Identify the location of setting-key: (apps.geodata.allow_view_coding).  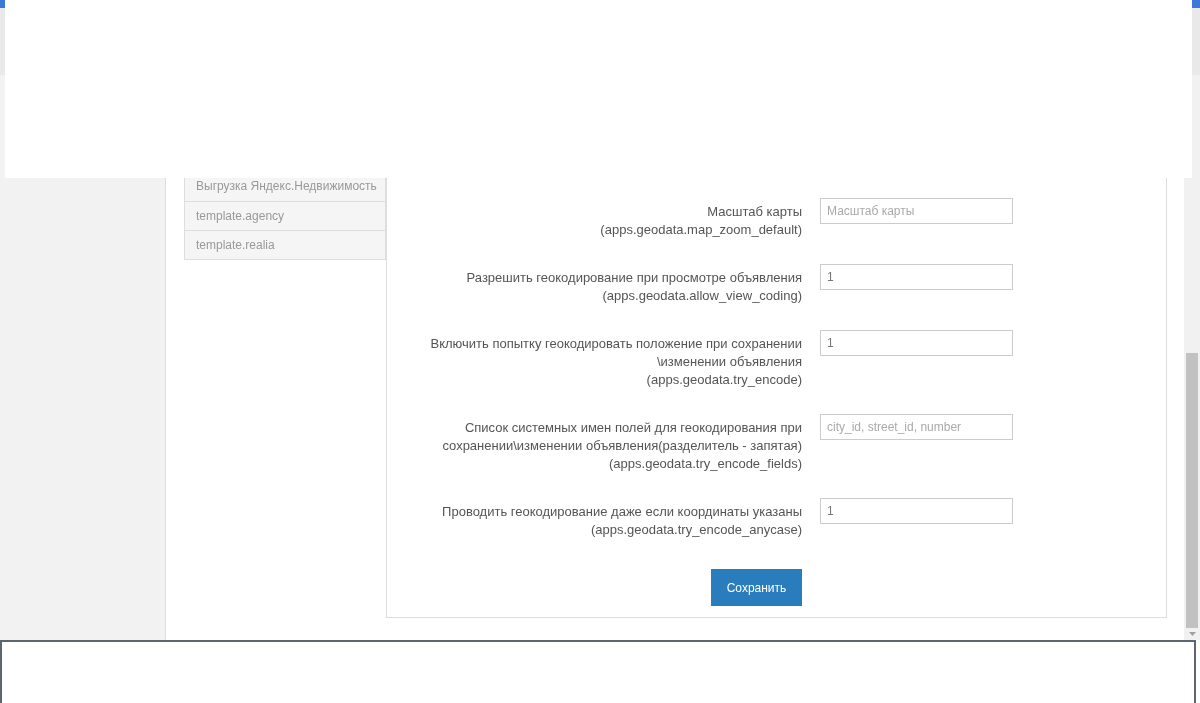
(602, 296).